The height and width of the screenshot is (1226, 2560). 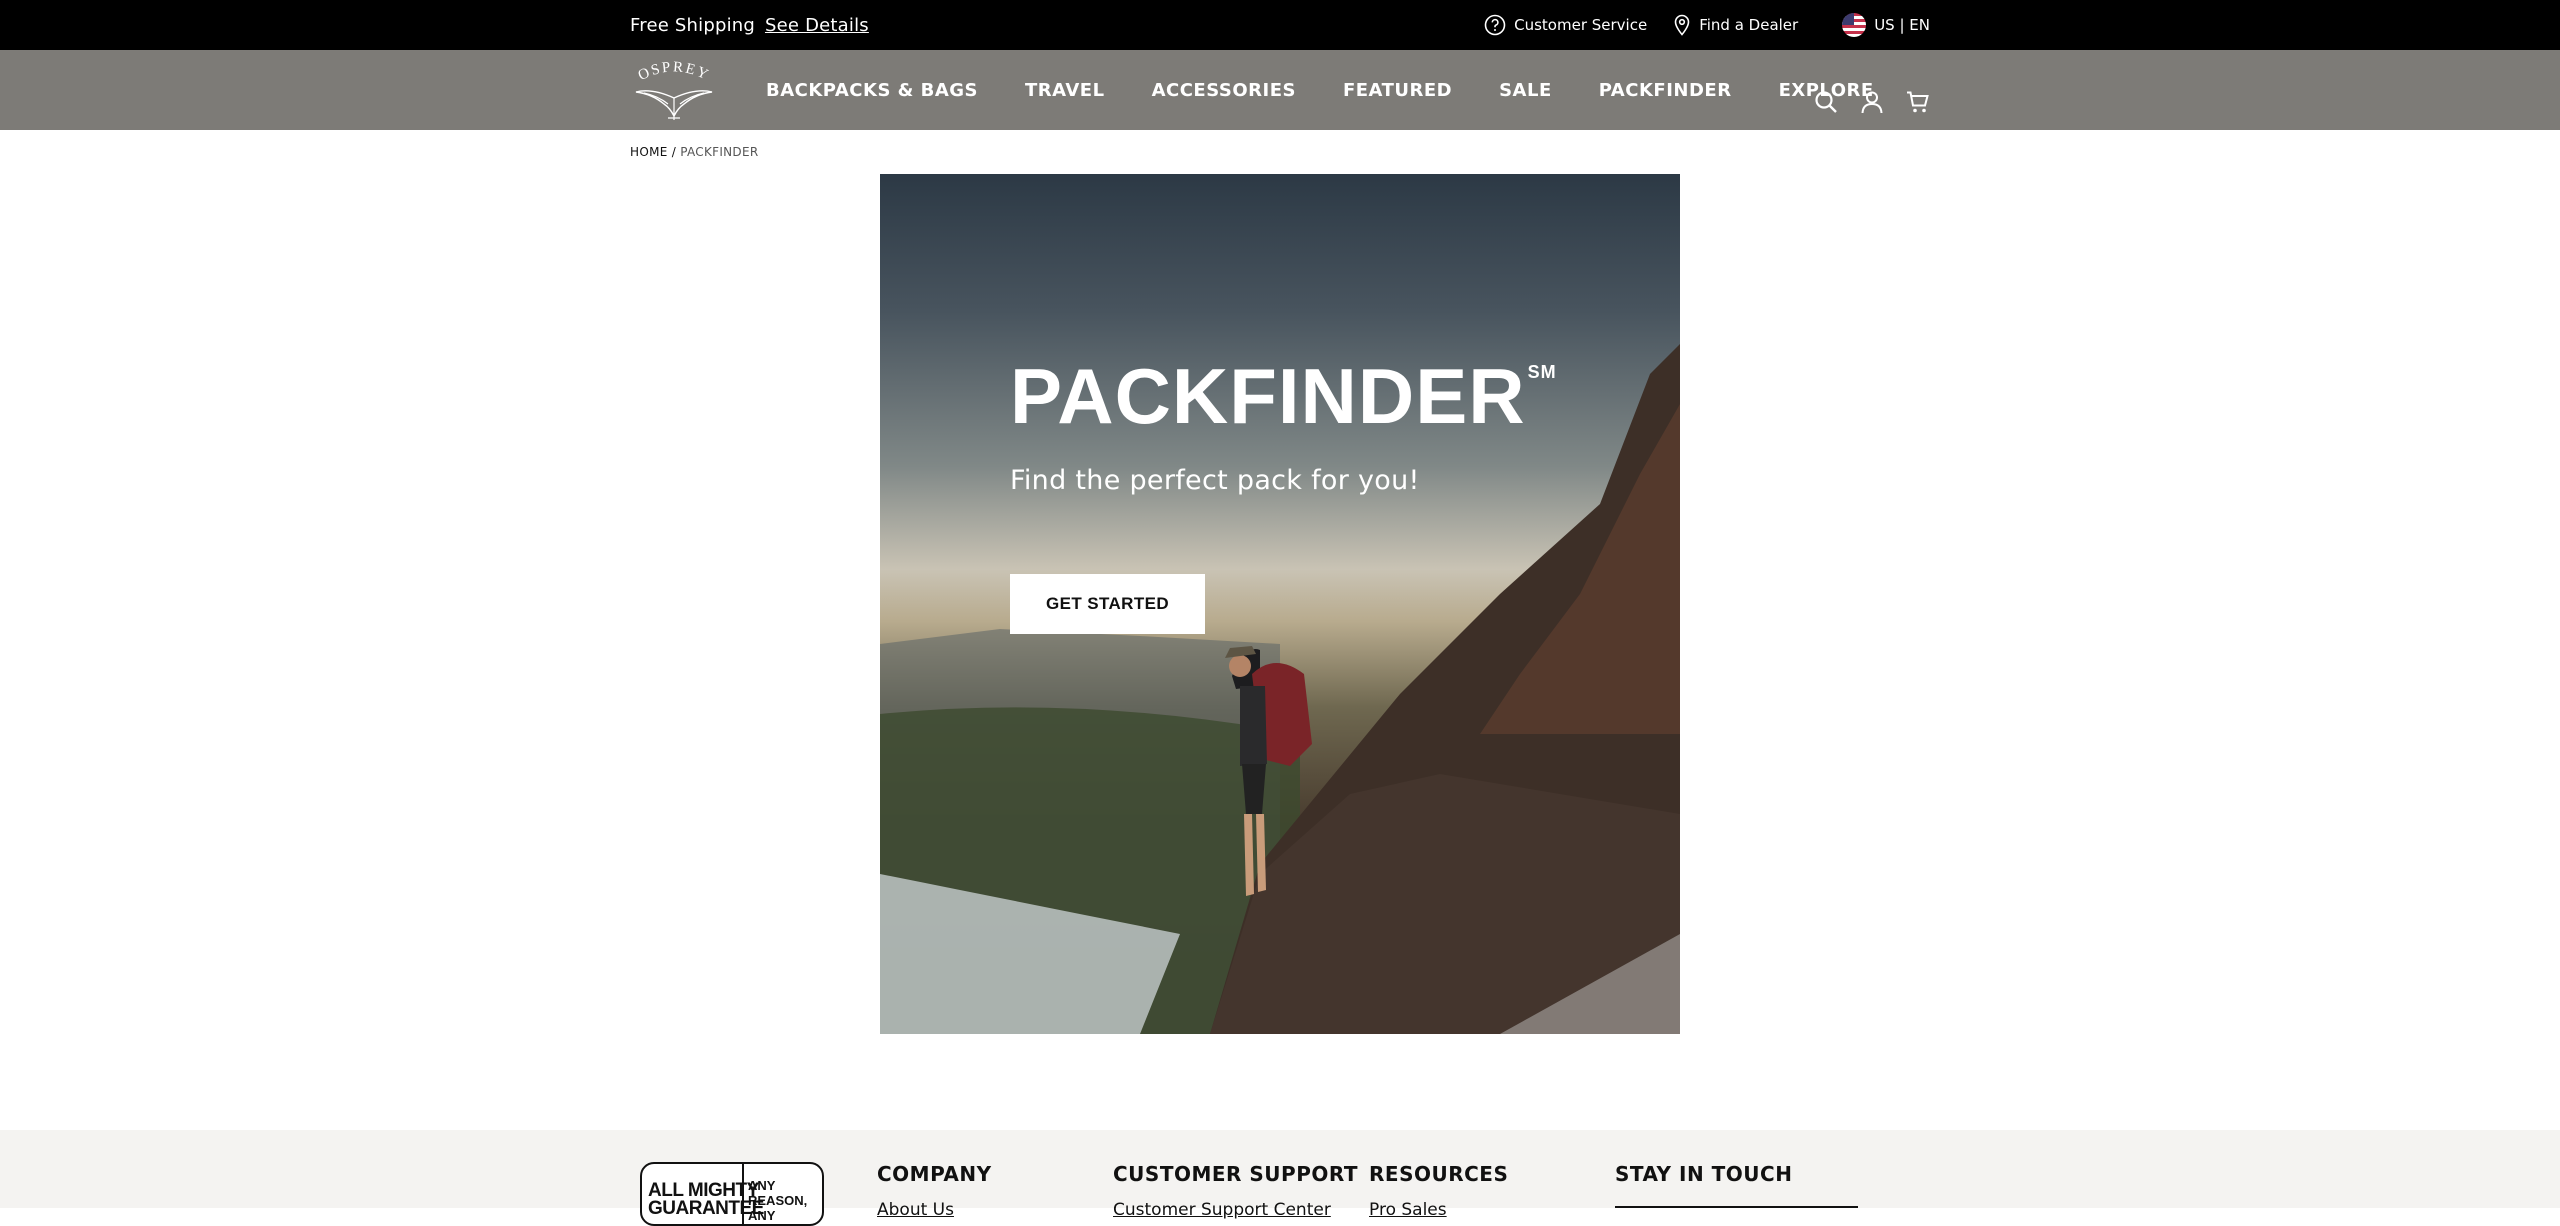 What do you see at coordinates (1495, 25) in the screenshot?
I see `help-circle-icon` at bounding box center [1495, 25].